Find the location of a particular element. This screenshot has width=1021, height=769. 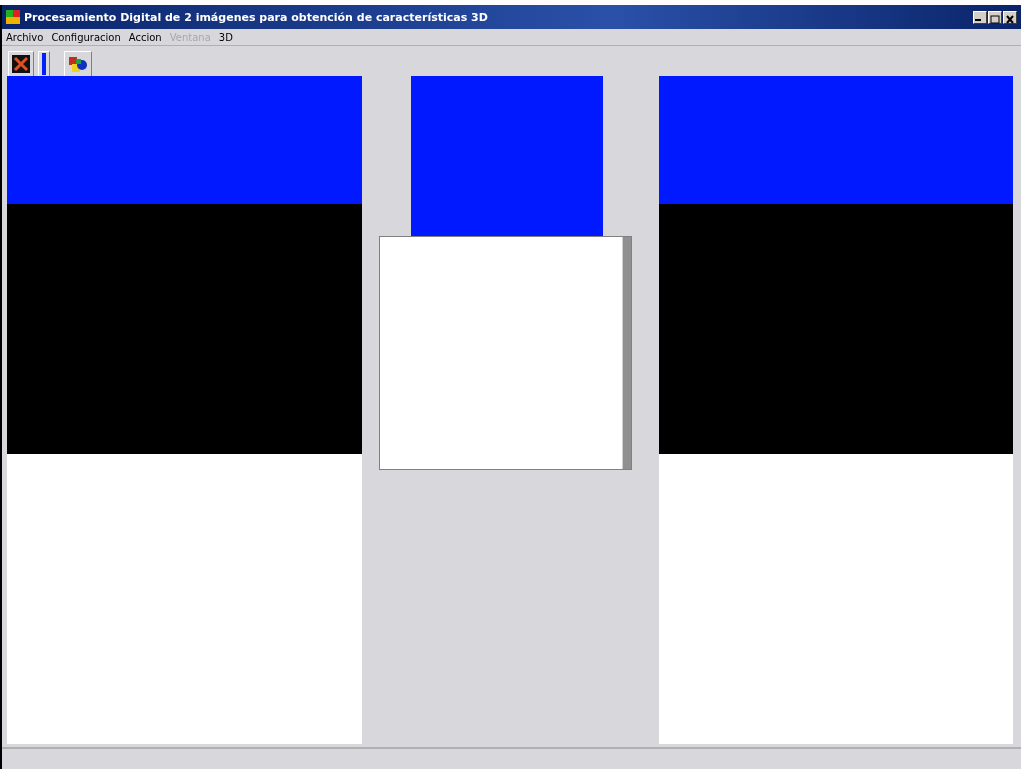

menu-item: 3D is located at coordinates (225, 37).